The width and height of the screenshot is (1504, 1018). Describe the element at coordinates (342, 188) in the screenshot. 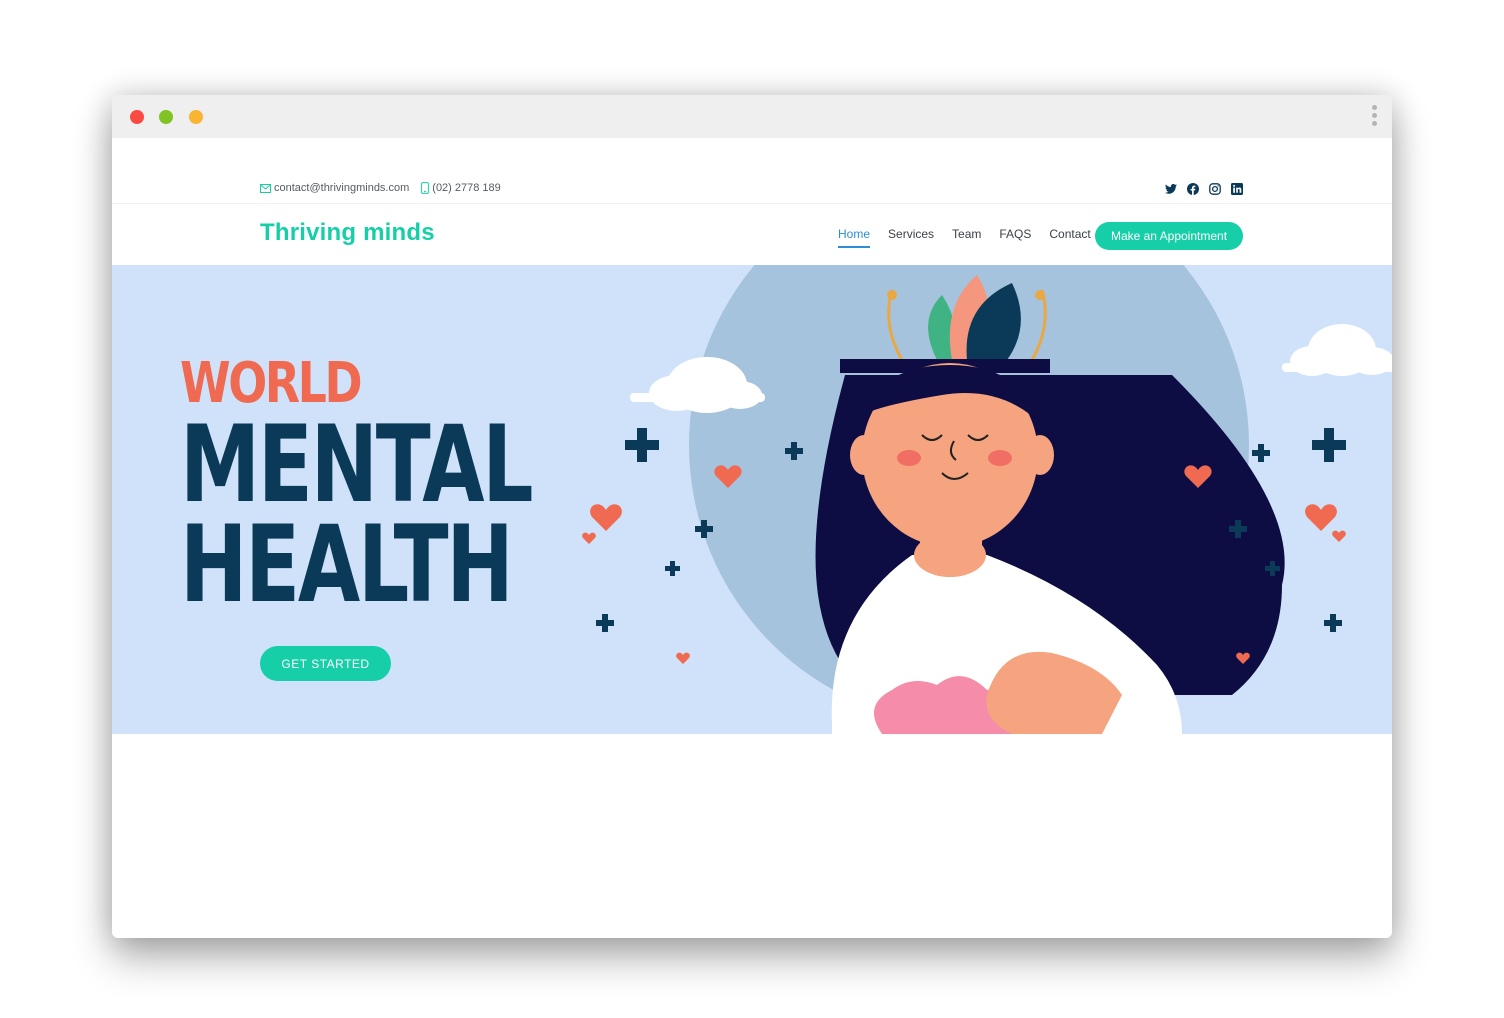

I see `email-text: contact@thrivingminds.com` at that location.